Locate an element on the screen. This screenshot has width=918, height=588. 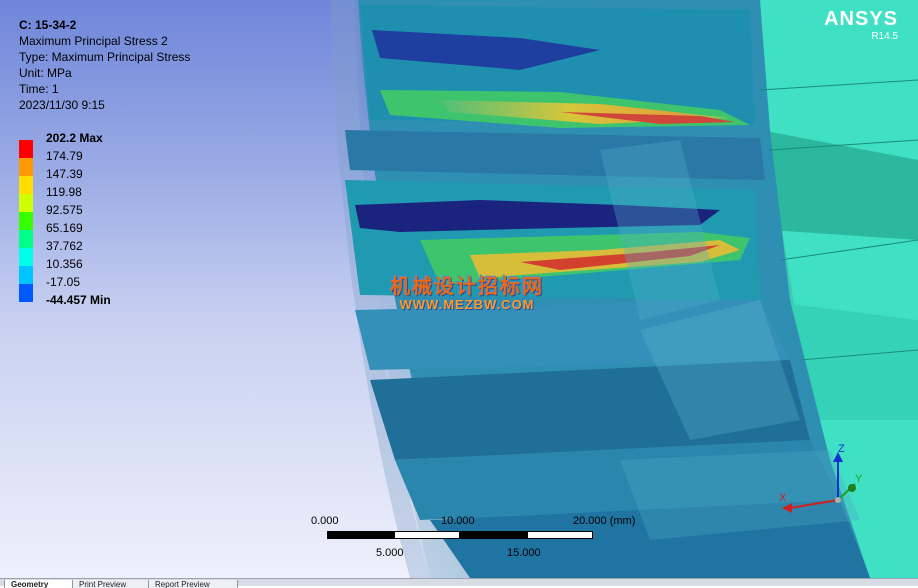
legend-value-label: 147.39 is located at coordinates (64, 174).